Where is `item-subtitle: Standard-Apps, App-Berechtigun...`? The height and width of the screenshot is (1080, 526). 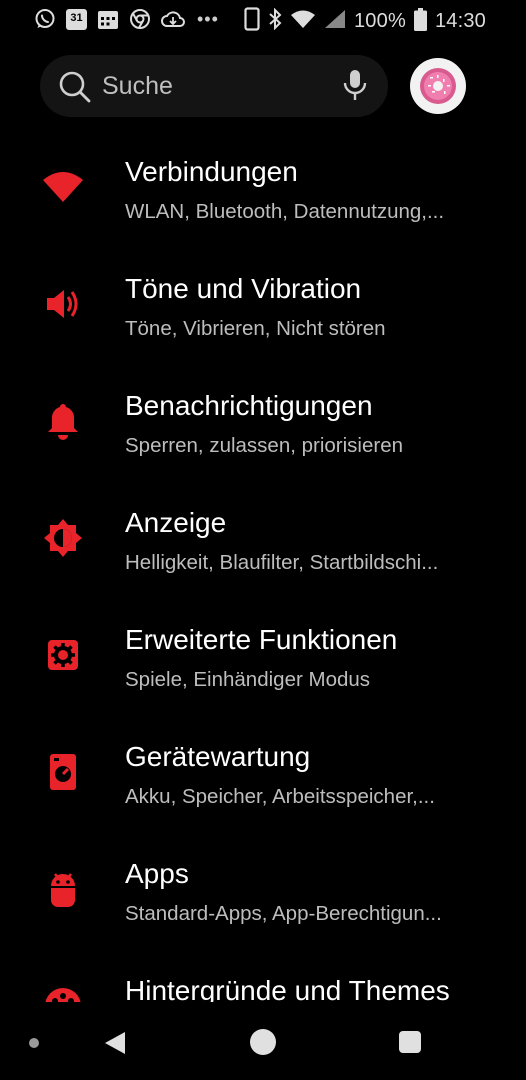 item-subtitle: Standard-Apps, App-Berechtigun... is located at coordinates (283, 913).